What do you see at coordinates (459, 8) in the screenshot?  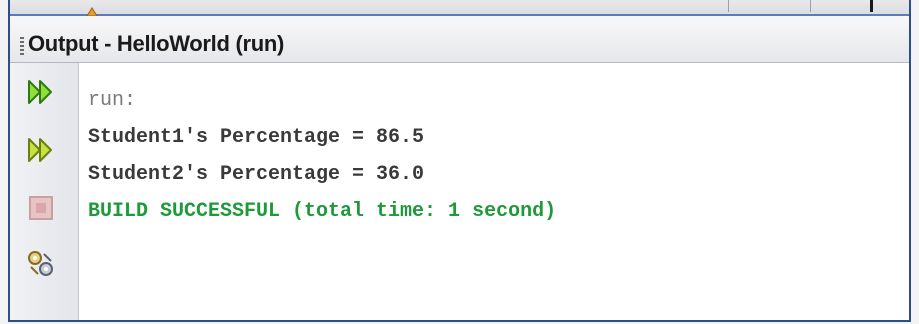 I see `editor-tab-strip` at bounding box center [459, 8].